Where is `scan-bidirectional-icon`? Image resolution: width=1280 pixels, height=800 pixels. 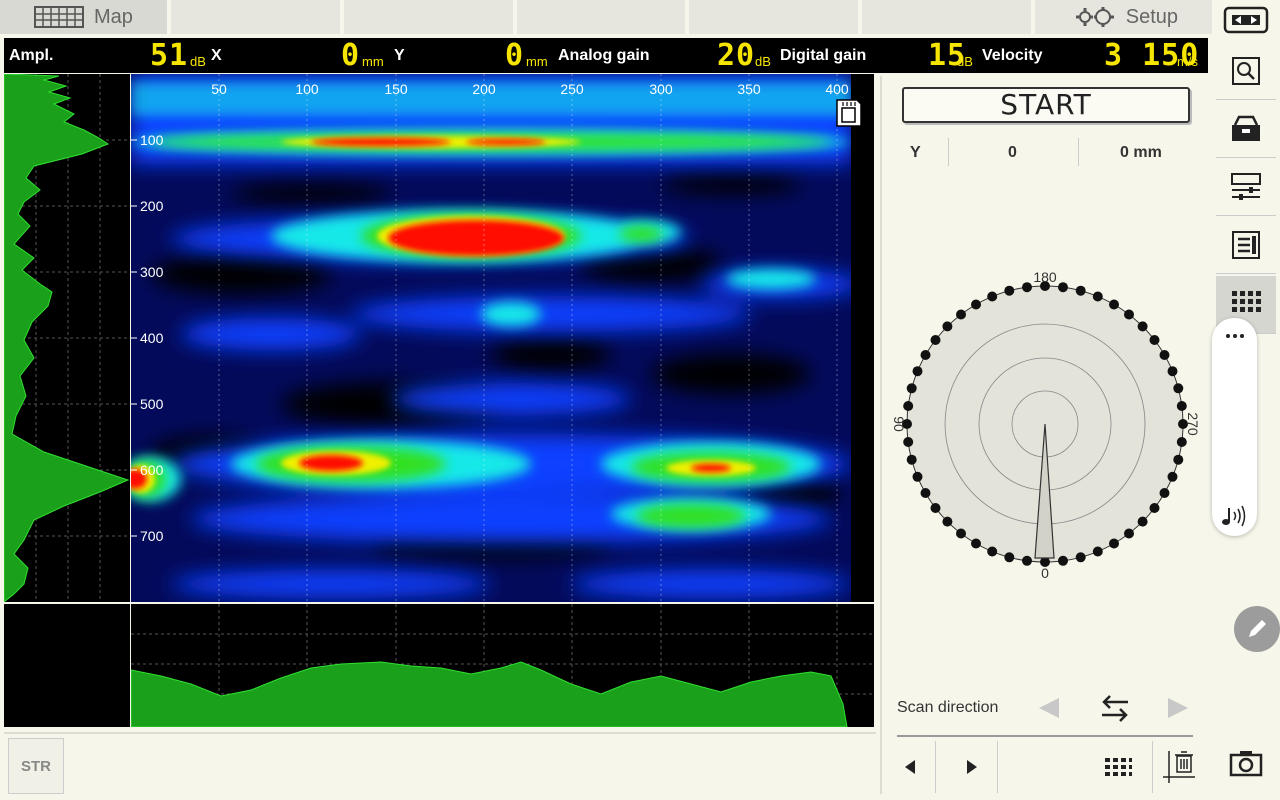 scan-bidirectional-icon is located at coordinates (1115, 708).